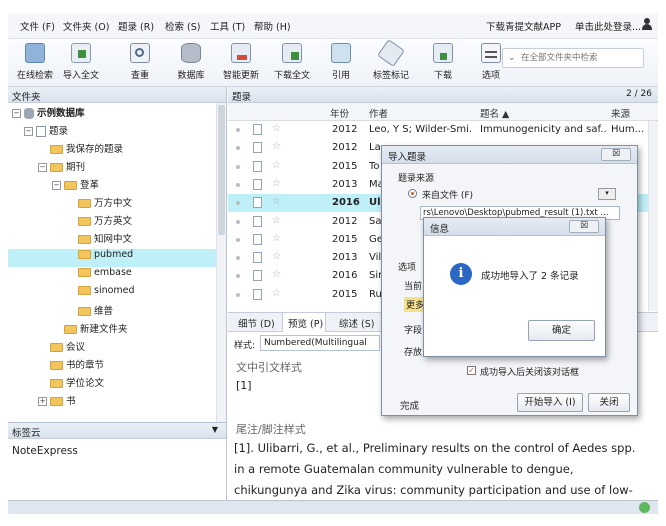 The height and width of the screenshot is (526, 666). I want to click on dropdown-arrow-icon: ▼, so click(215, 429).